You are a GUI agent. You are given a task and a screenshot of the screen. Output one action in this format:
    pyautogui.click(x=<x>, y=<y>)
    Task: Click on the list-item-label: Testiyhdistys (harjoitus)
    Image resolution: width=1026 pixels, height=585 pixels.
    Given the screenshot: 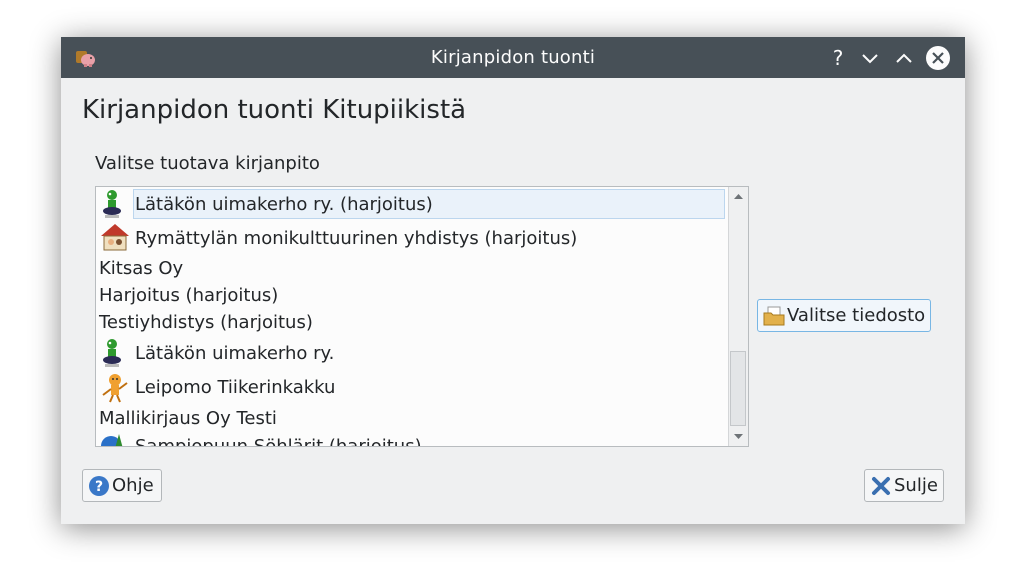 What is the action you would take?
    pyautogui.click(x=206, y=322)
    